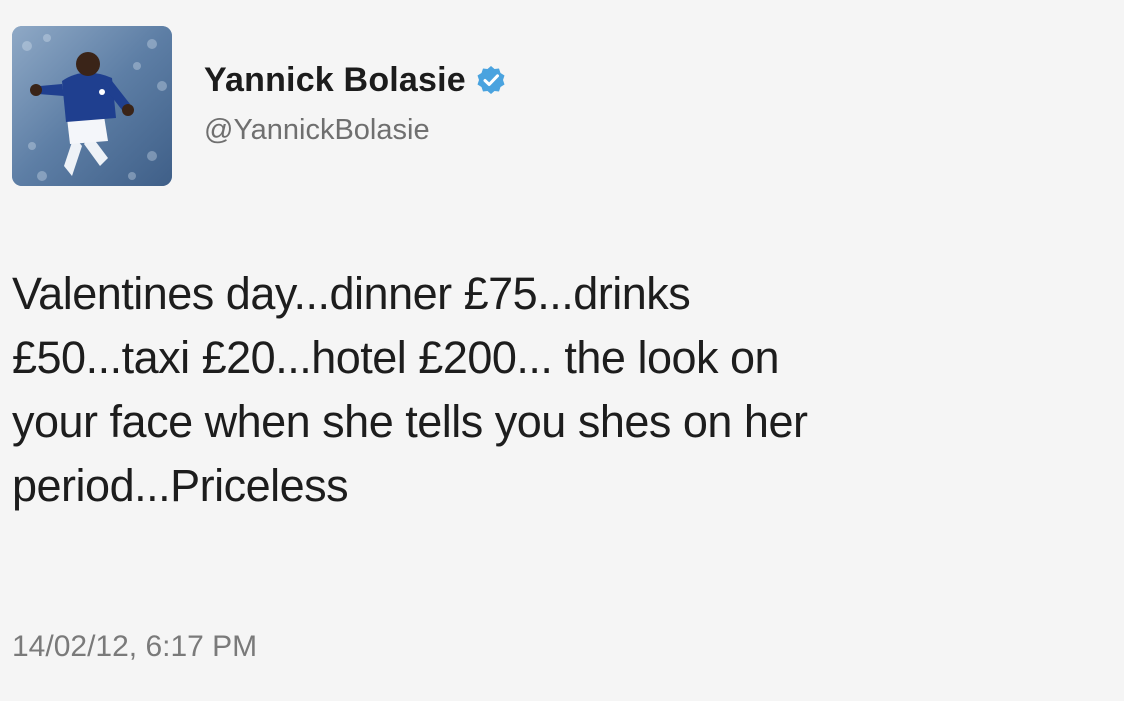  I want to click on author-handle: @YannickBolasie, so click(317, 130).